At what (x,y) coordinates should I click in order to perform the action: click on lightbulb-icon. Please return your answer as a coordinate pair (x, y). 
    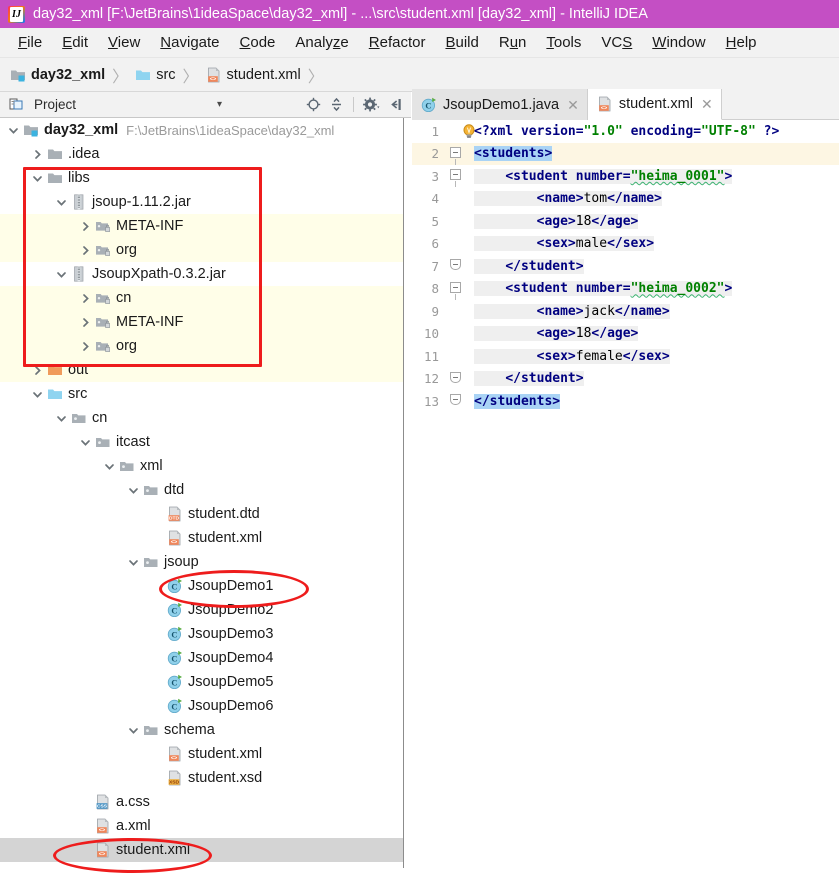
    Looking at the image, I should click on (469, 131).